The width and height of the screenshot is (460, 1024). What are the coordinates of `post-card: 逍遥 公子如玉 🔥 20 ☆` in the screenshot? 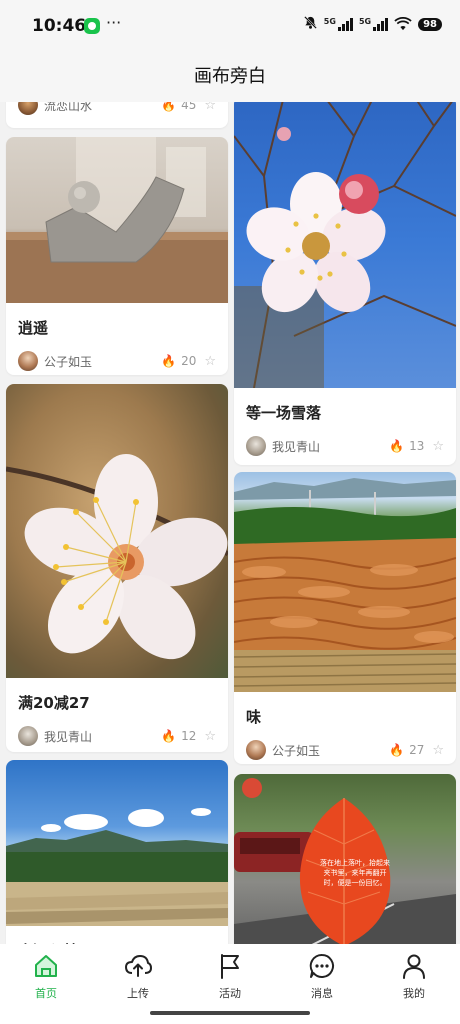 It's located at (117, 256).